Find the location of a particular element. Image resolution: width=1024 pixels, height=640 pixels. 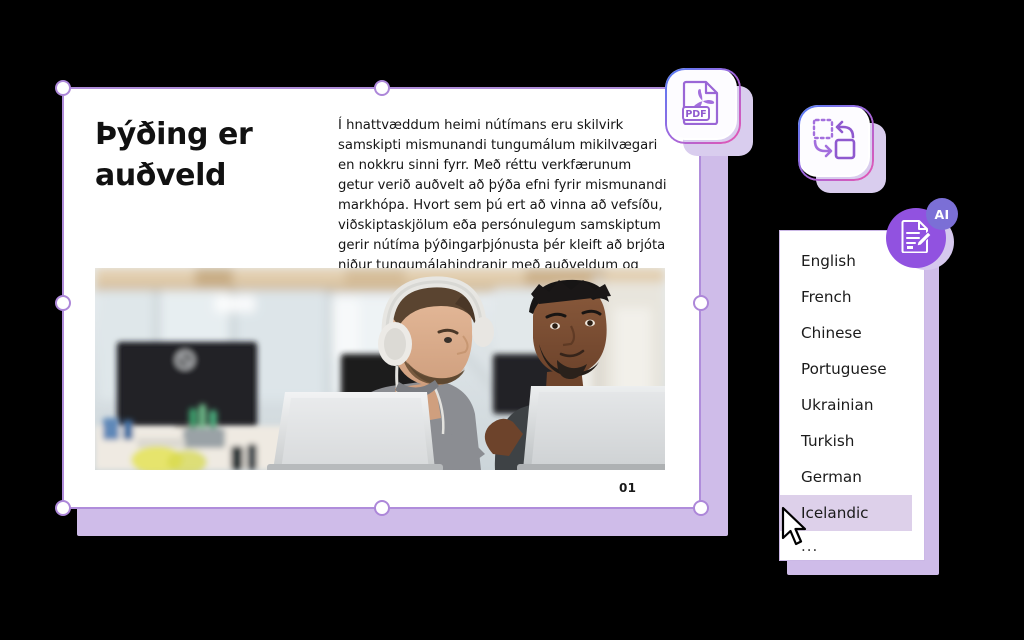

language-option-icelandic: Icelandic is located at coordinates (846, 513).